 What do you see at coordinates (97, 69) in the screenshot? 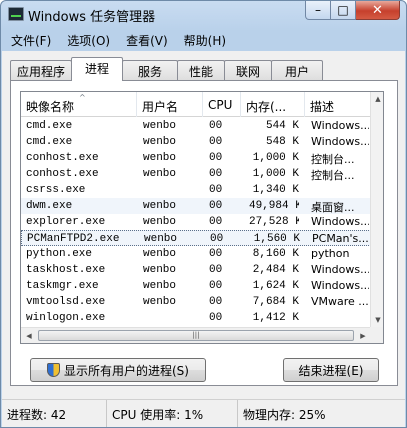
I see `tab-processes: 进程` at bounding box center [97, 69].